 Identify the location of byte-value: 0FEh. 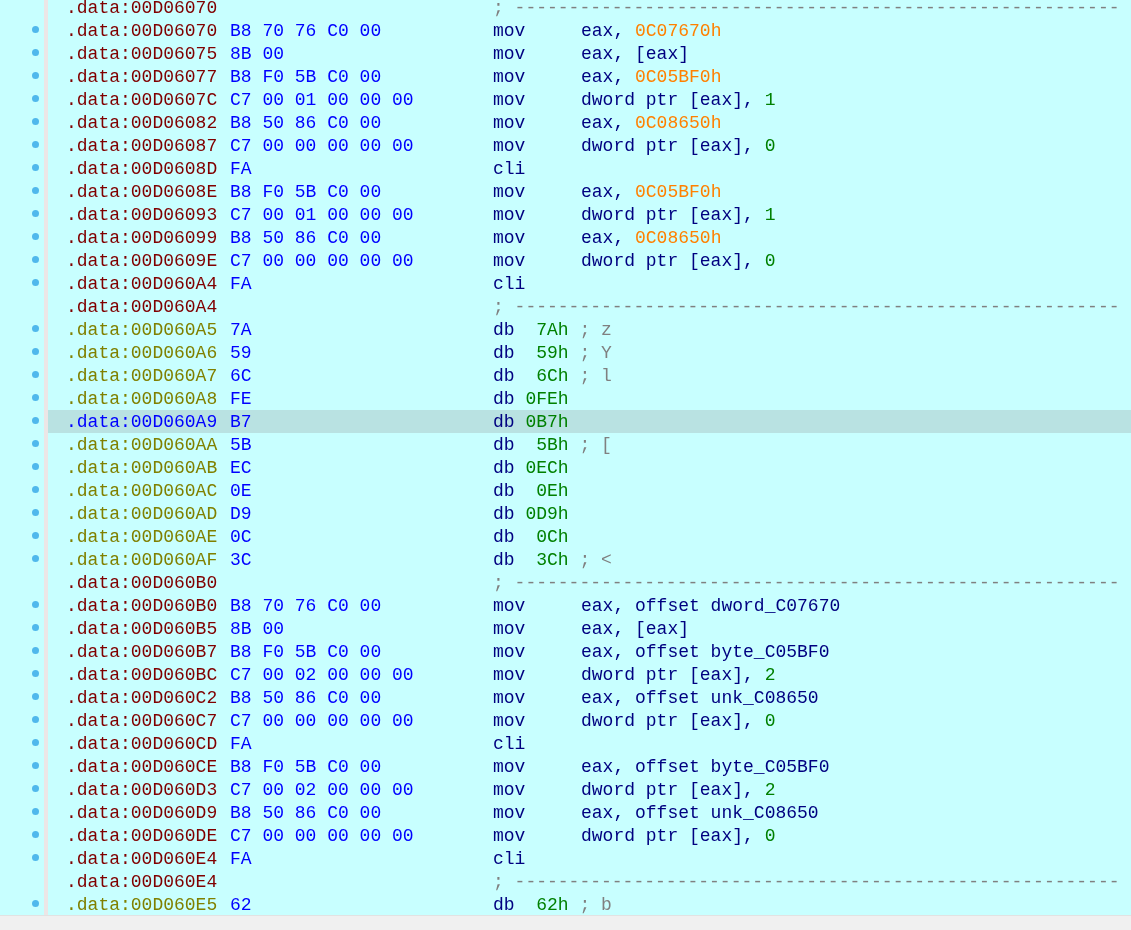
(547, 398).